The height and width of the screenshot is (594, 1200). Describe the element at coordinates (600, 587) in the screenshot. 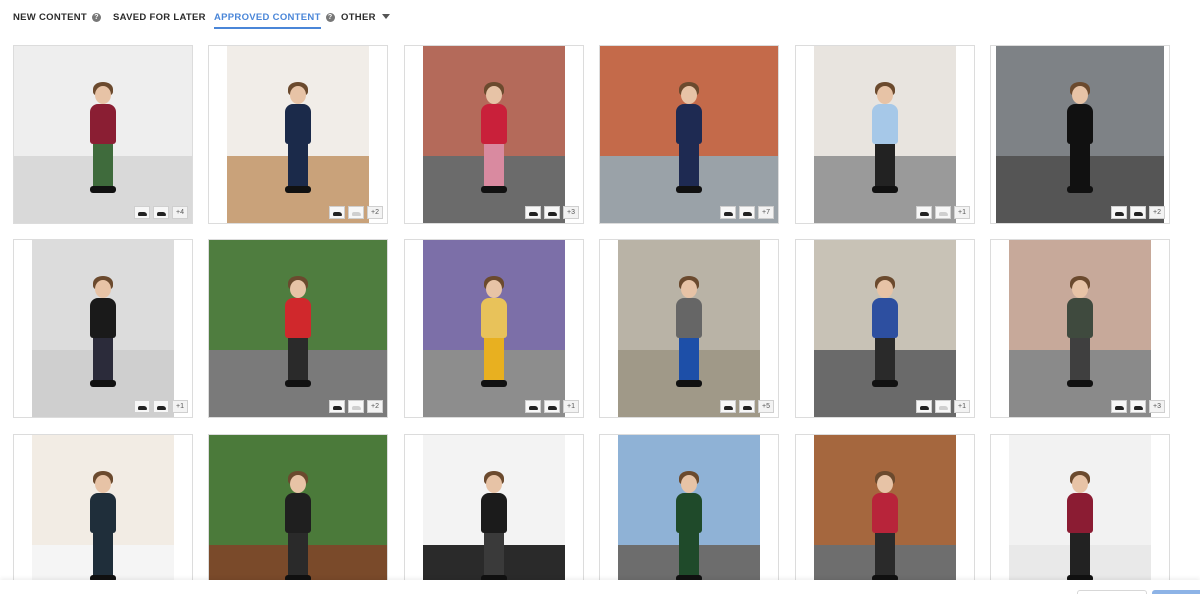

I see `footer-bar` at that location.